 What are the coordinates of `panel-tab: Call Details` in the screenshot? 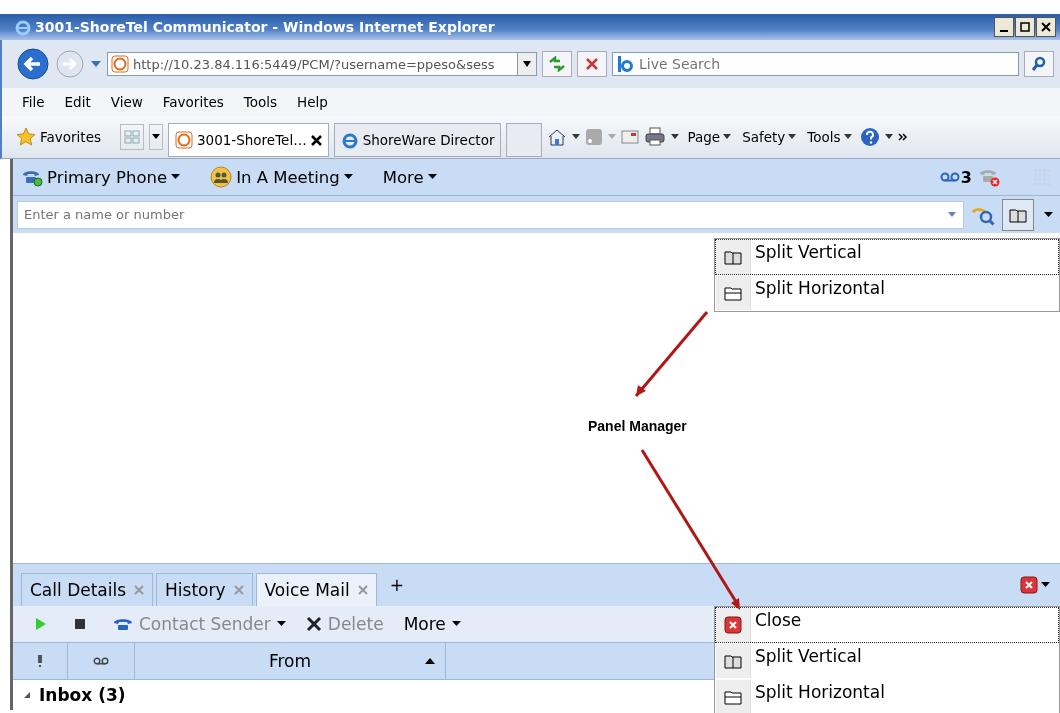 It's located at (87, 589).